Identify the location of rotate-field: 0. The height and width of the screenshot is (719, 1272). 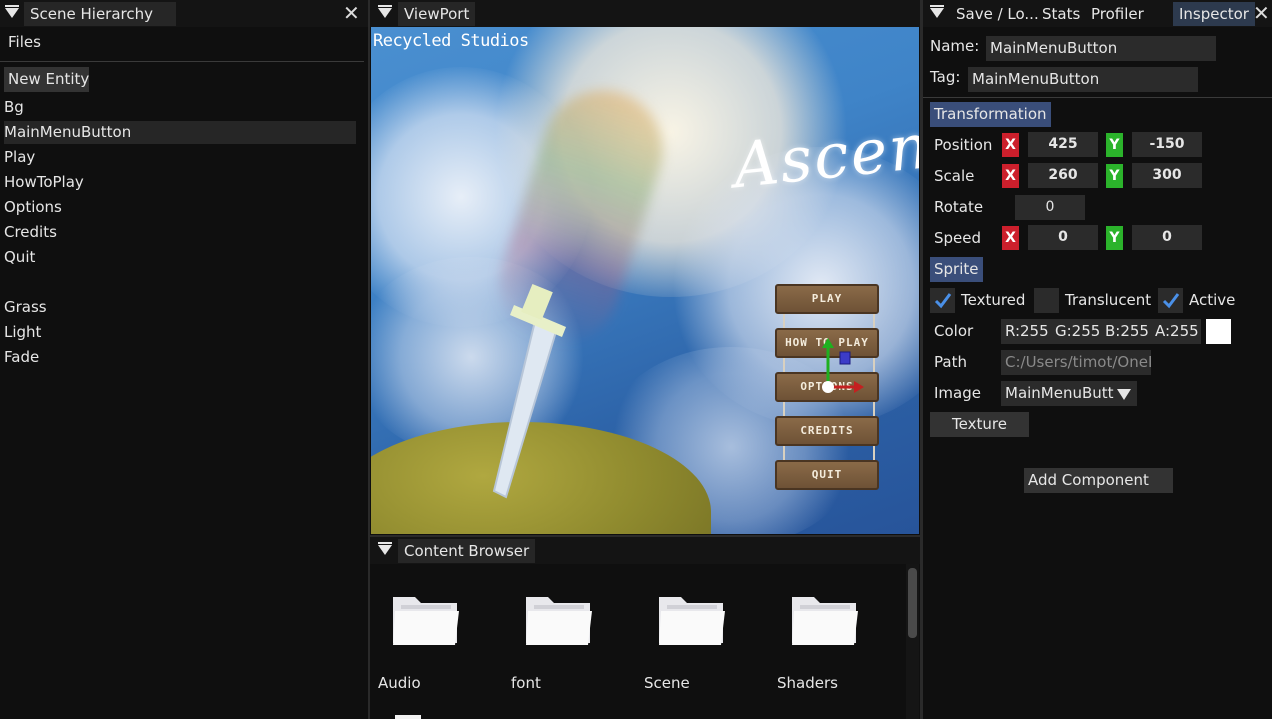
(1050, 207).